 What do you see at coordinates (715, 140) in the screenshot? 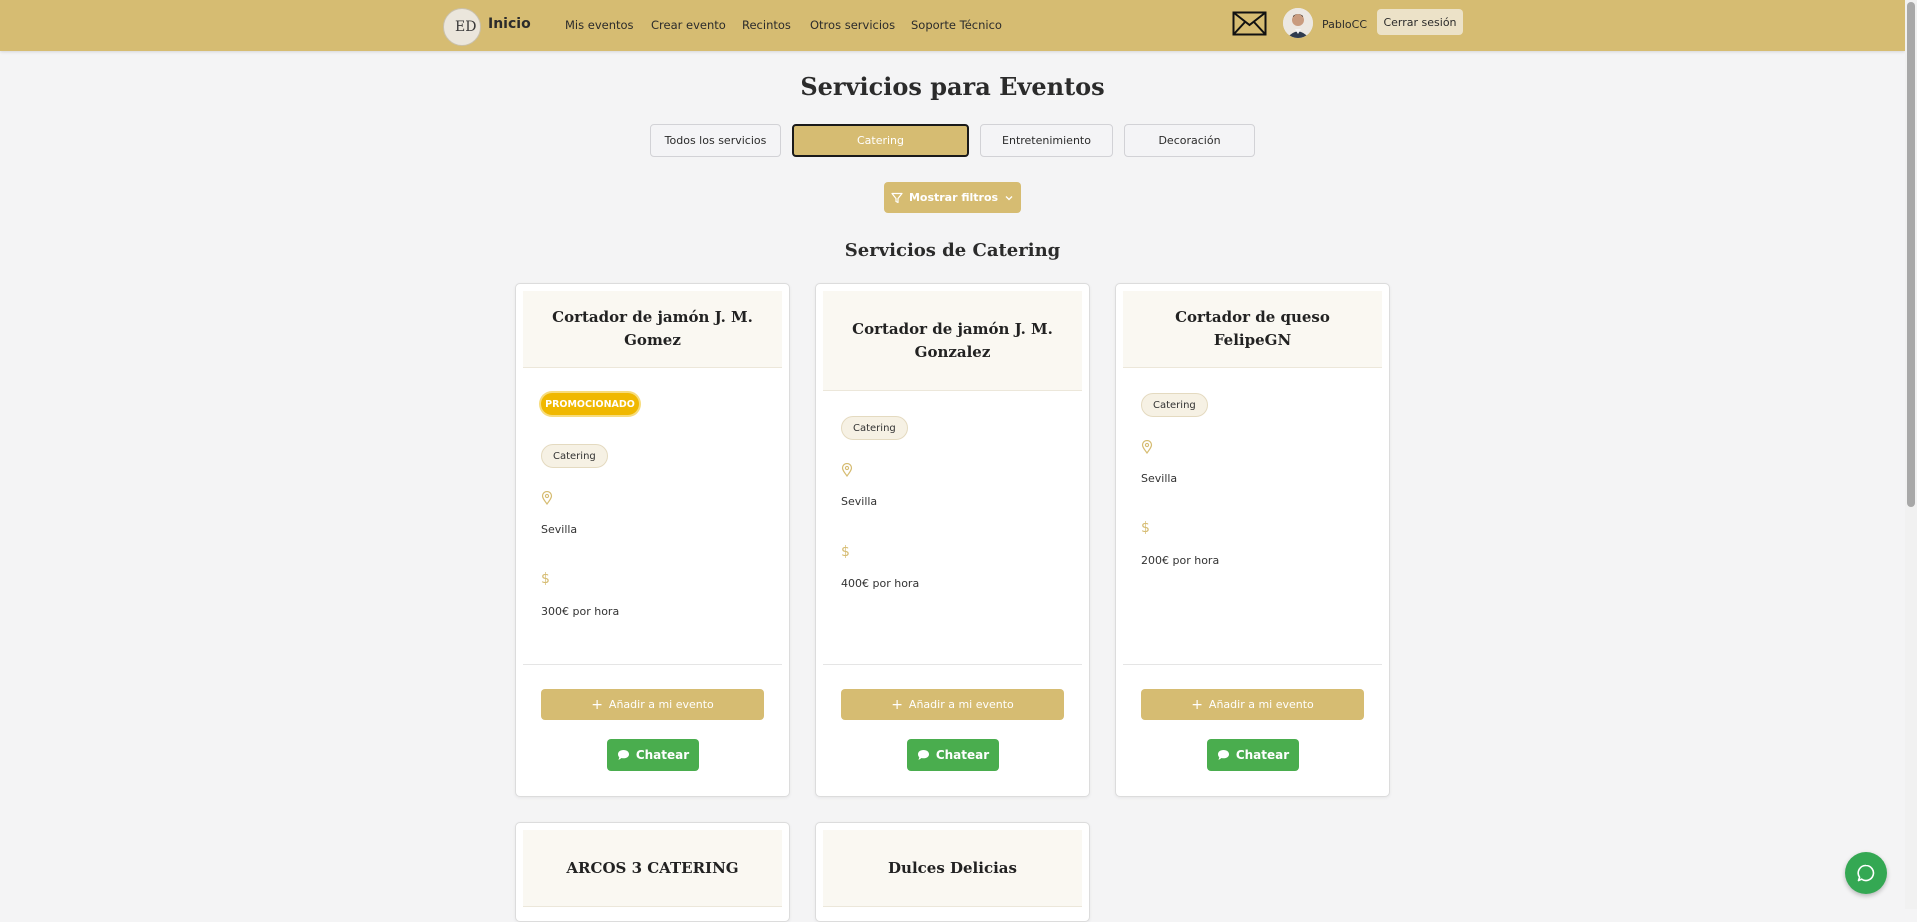
I see `tab-todos-los-servicios: Todos los servicios` at bounding box center [715, 140].